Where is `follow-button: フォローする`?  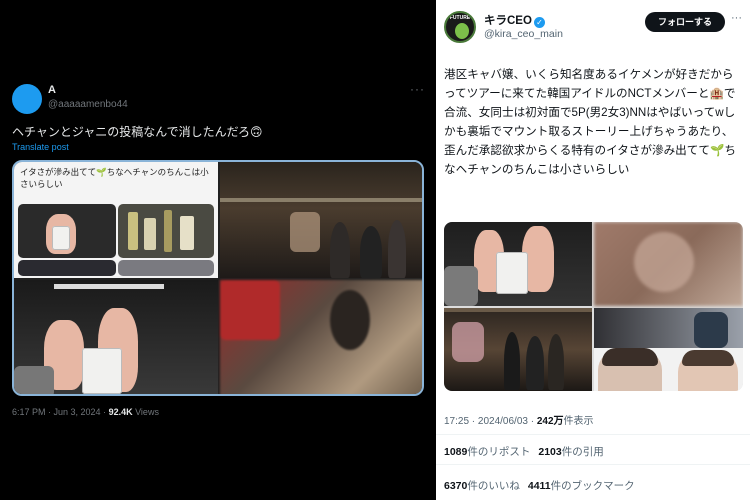
follow-button: フォローする is located at coordinates (685, 22).